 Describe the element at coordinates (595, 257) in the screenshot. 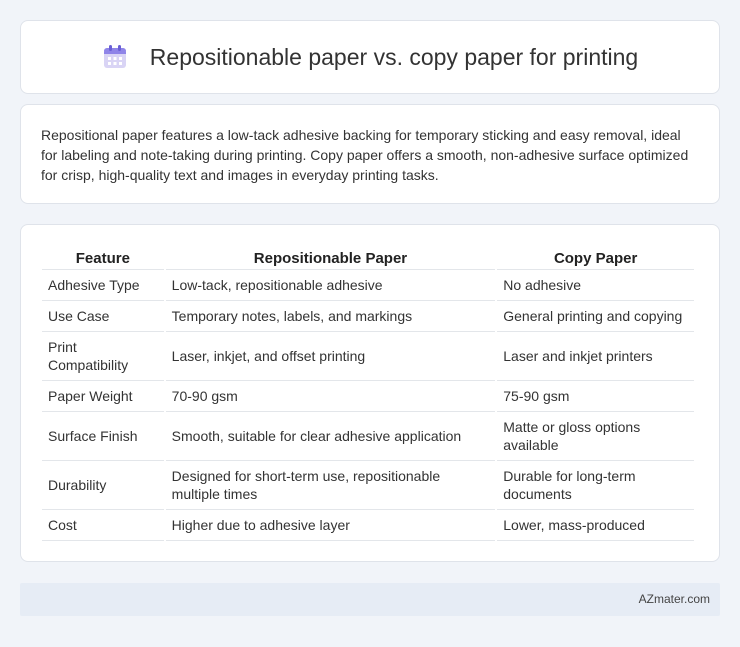

I see `column-header: Copy Paper` at that location.